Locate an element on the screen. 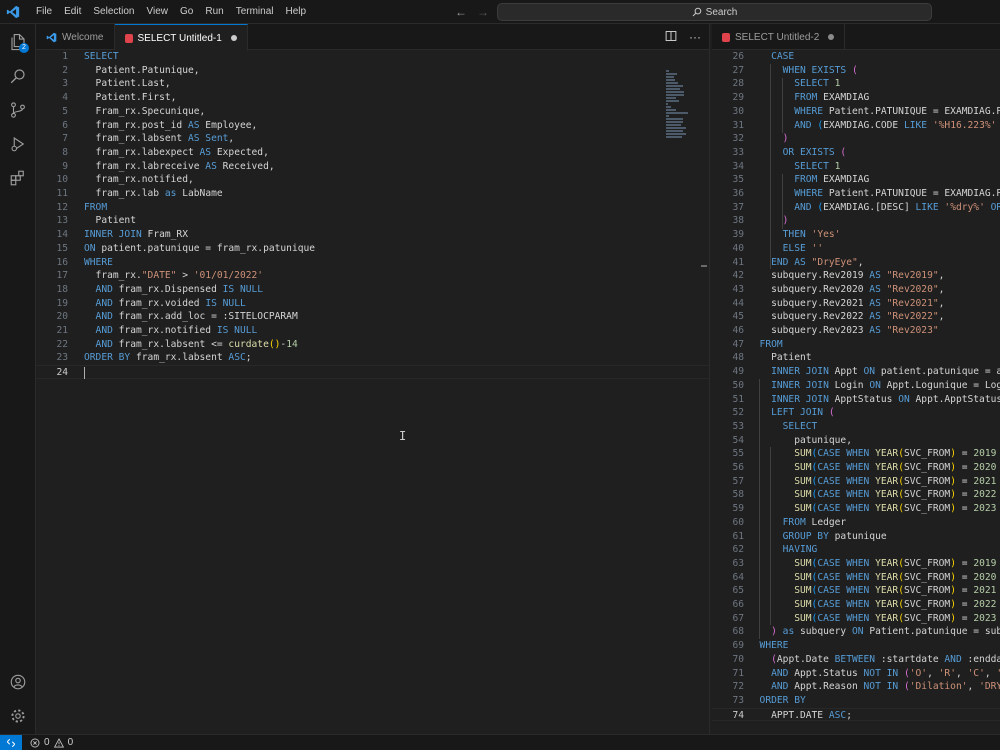 The image size is (1000, 750). code-line: 6 fram_rx.post_id AS Employee, is located at coordinates (372, 126).